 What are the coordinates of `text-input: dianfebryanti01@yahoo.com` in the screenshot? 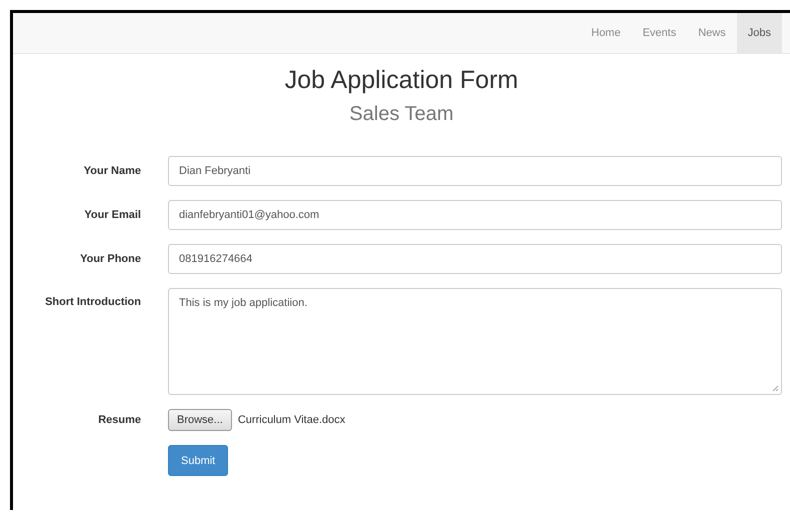 It's located at (475, 215).